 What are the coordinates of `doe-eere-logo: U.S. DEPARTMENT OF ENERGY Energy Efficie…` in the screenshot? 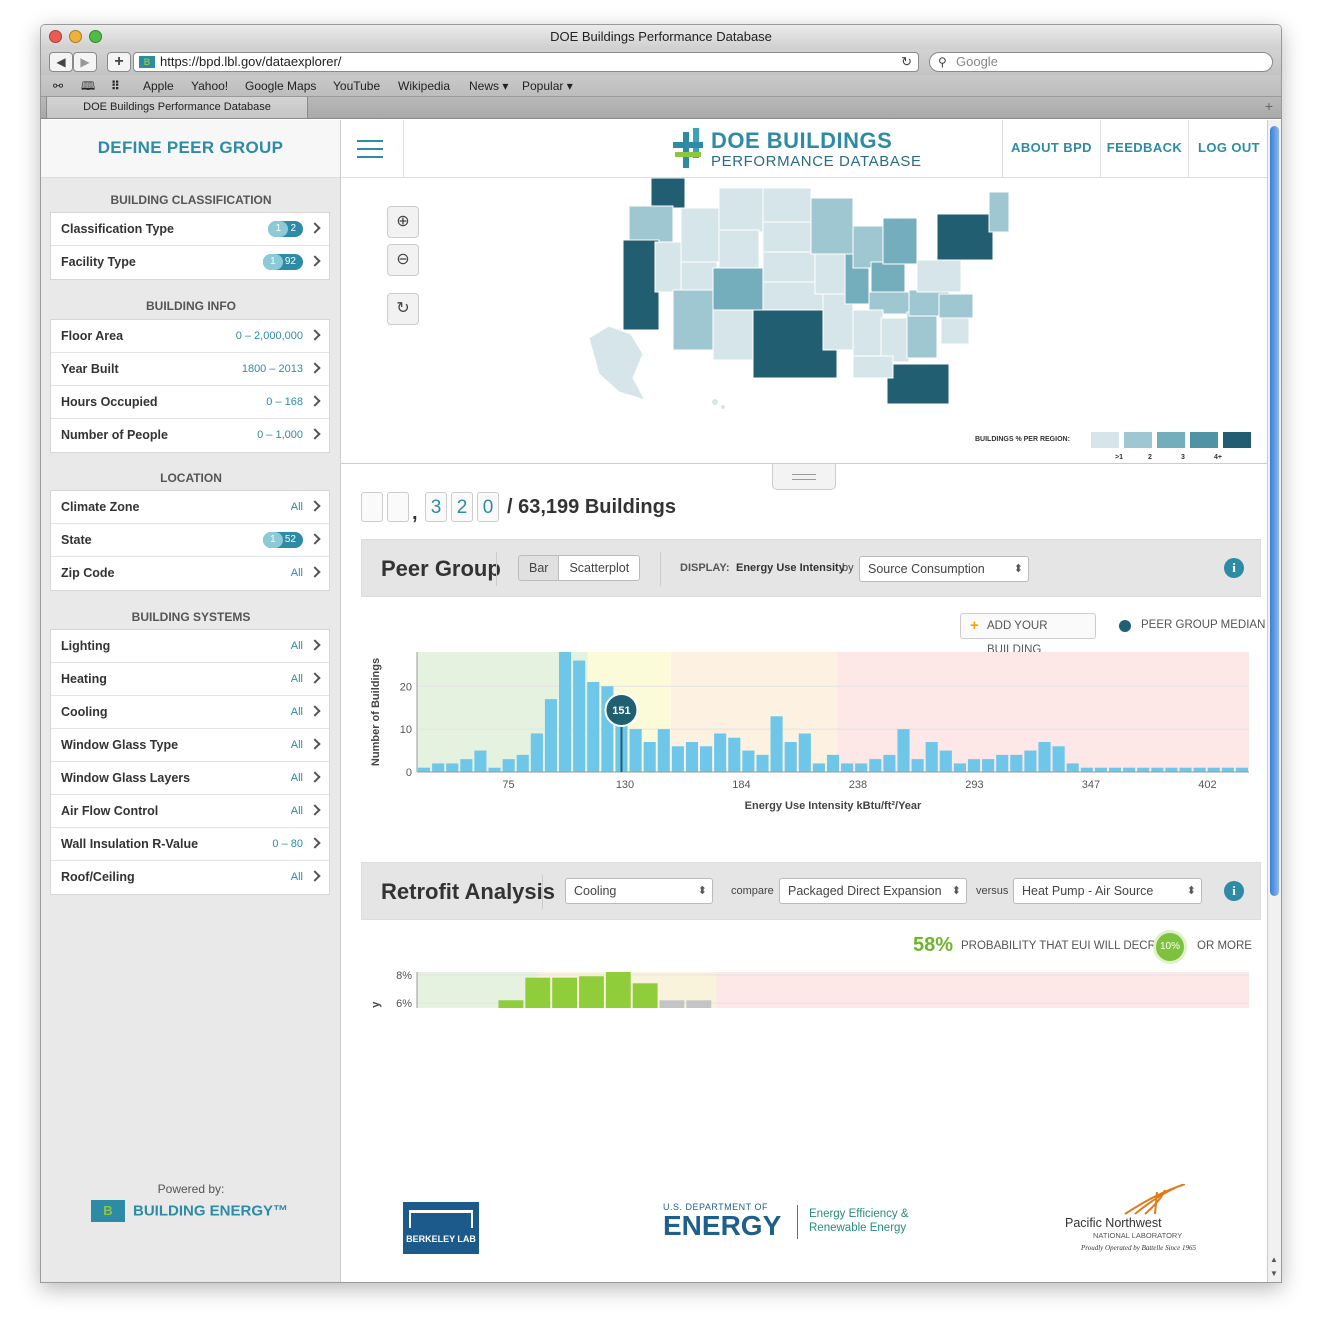 It's located at (793, 1226).